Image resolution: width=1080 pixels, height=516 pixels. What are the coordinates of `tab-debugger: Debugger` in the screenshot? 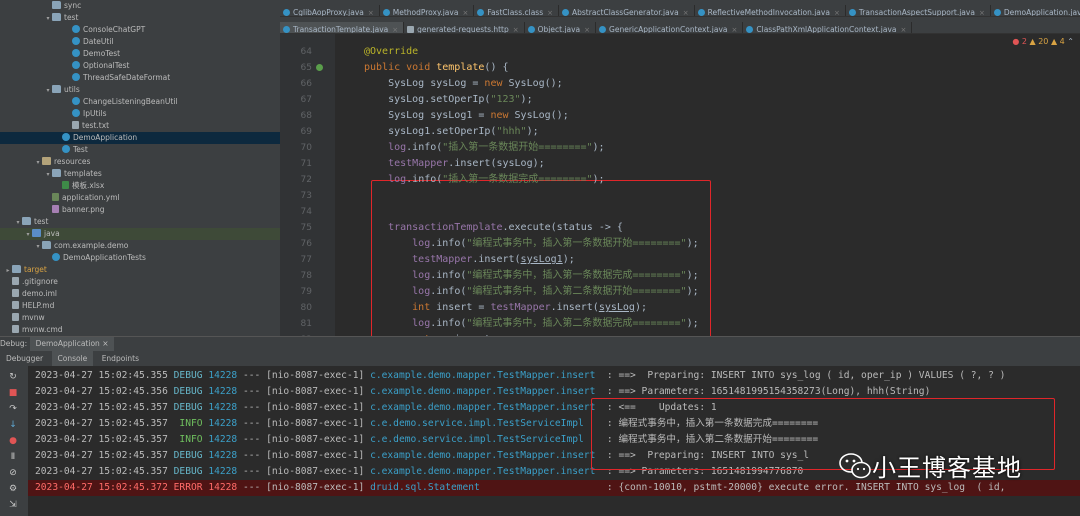 It's located at (24, 358).